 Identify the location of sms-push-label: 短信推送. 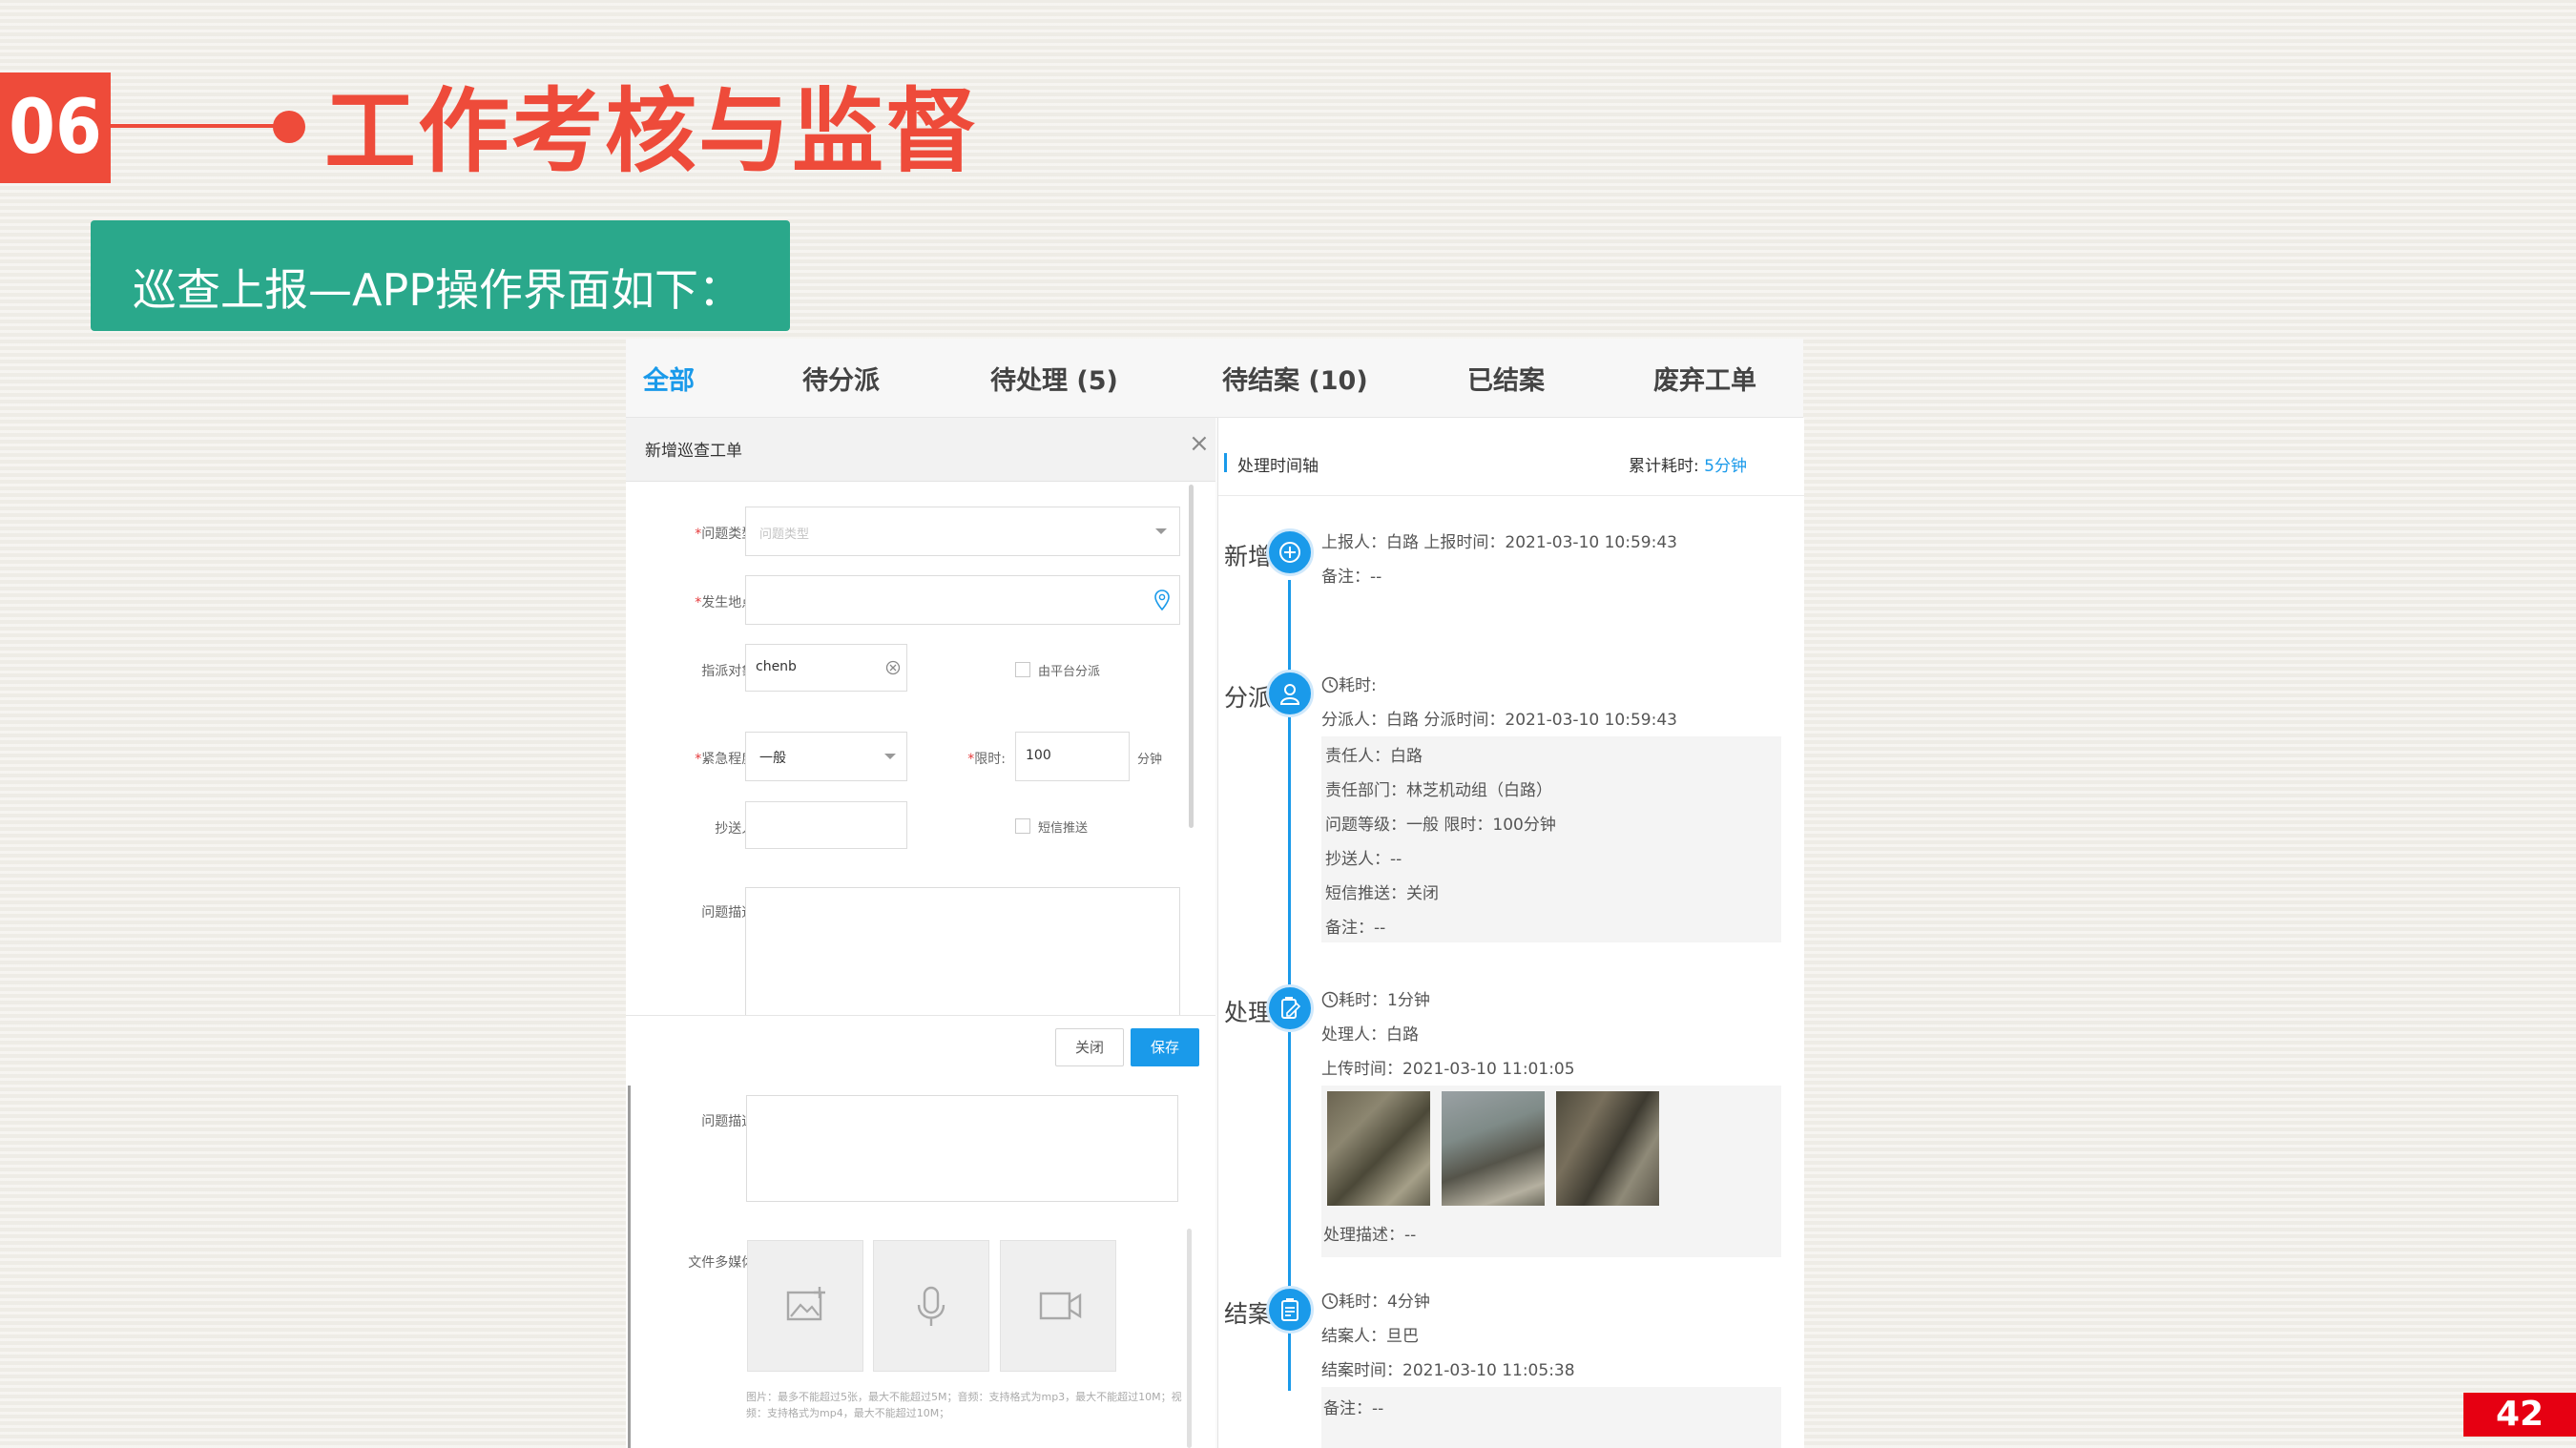
(1063, 828).